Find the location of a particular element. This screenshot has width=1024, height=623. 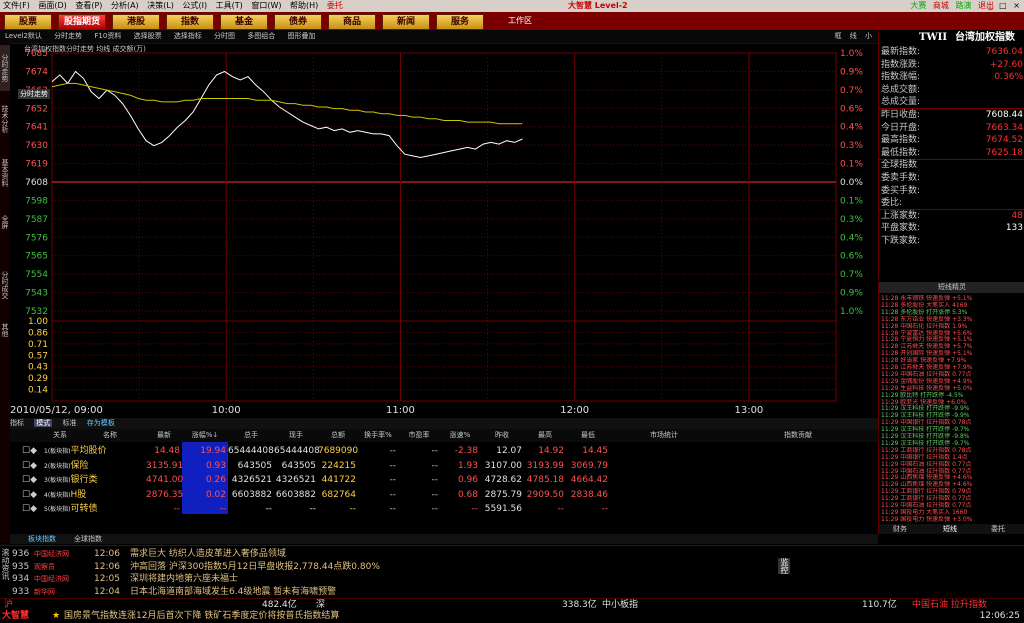

nav-commodity: 商品 is located at coordinates (352, 22).